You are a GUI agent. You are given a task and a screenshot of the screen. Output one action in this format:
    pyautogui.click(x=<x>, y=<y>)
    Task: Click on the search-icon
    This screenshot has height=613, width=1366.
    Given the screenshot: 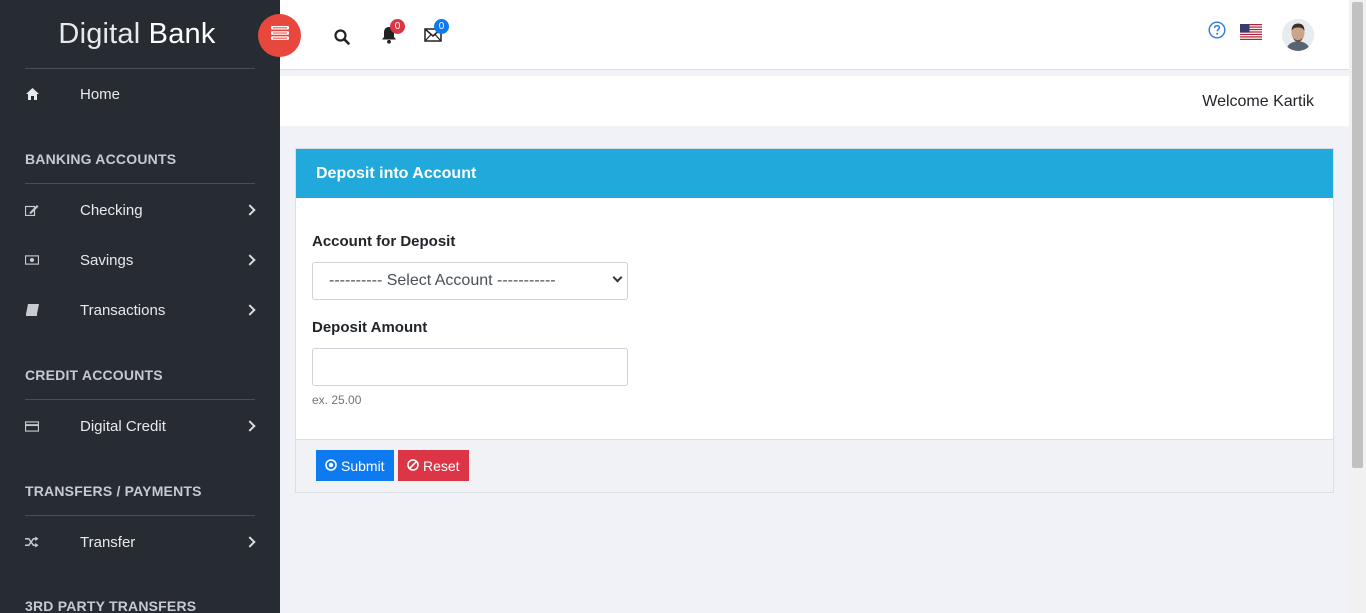 What is the action you would take?
    pyautogui.click(x=342, y=37)
    